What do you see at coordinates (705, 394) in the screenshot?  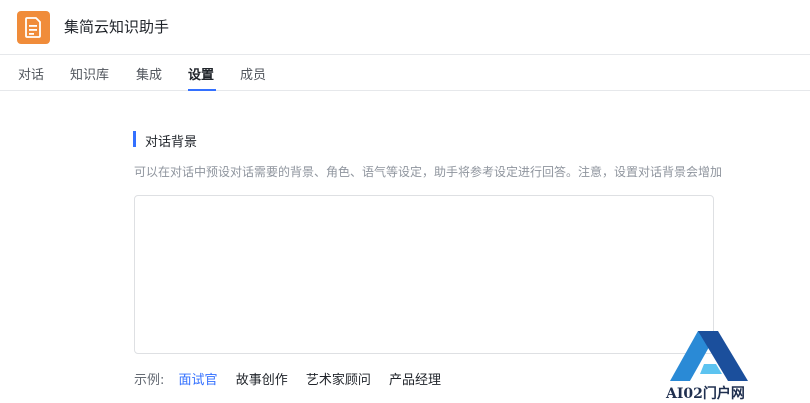 I see `watermark-text: AI02门户网` at bounding box center [705, 394].